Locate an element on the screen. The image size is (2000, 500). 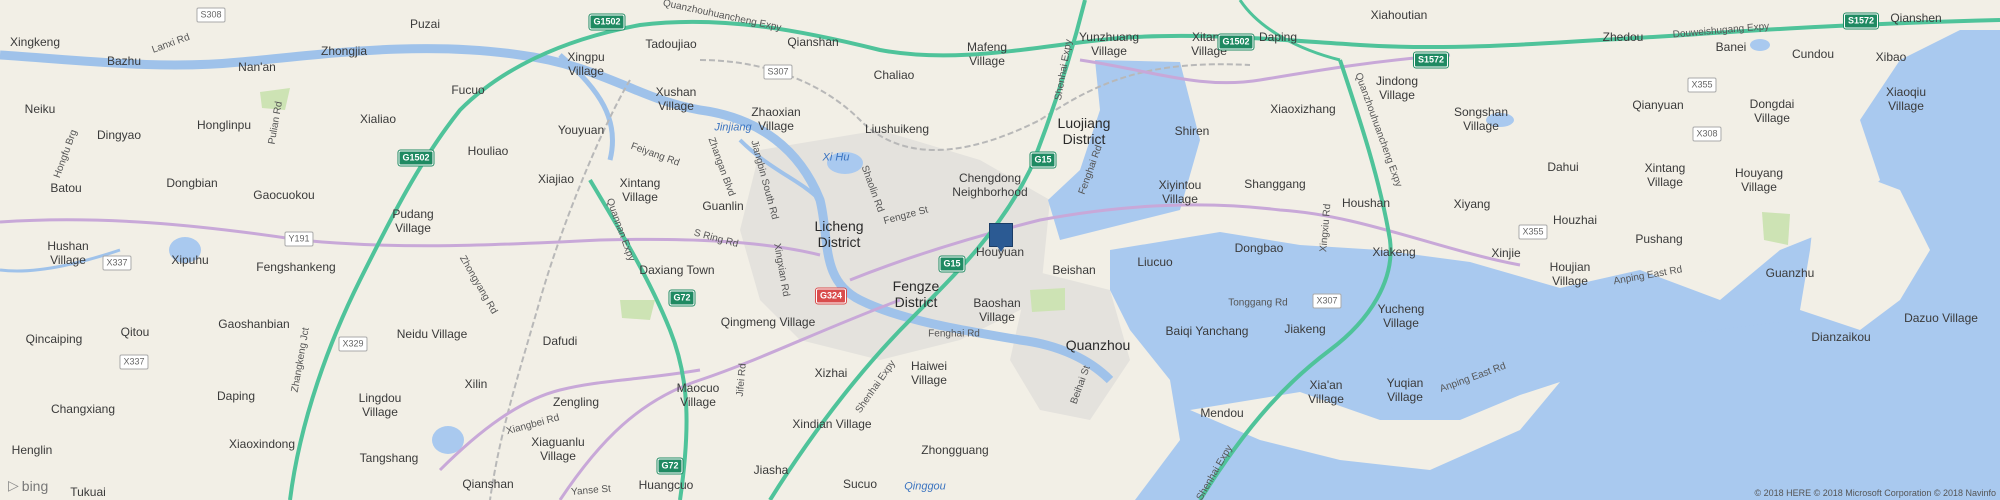
place-label: Jiasha is located at coordinates (771, 470).